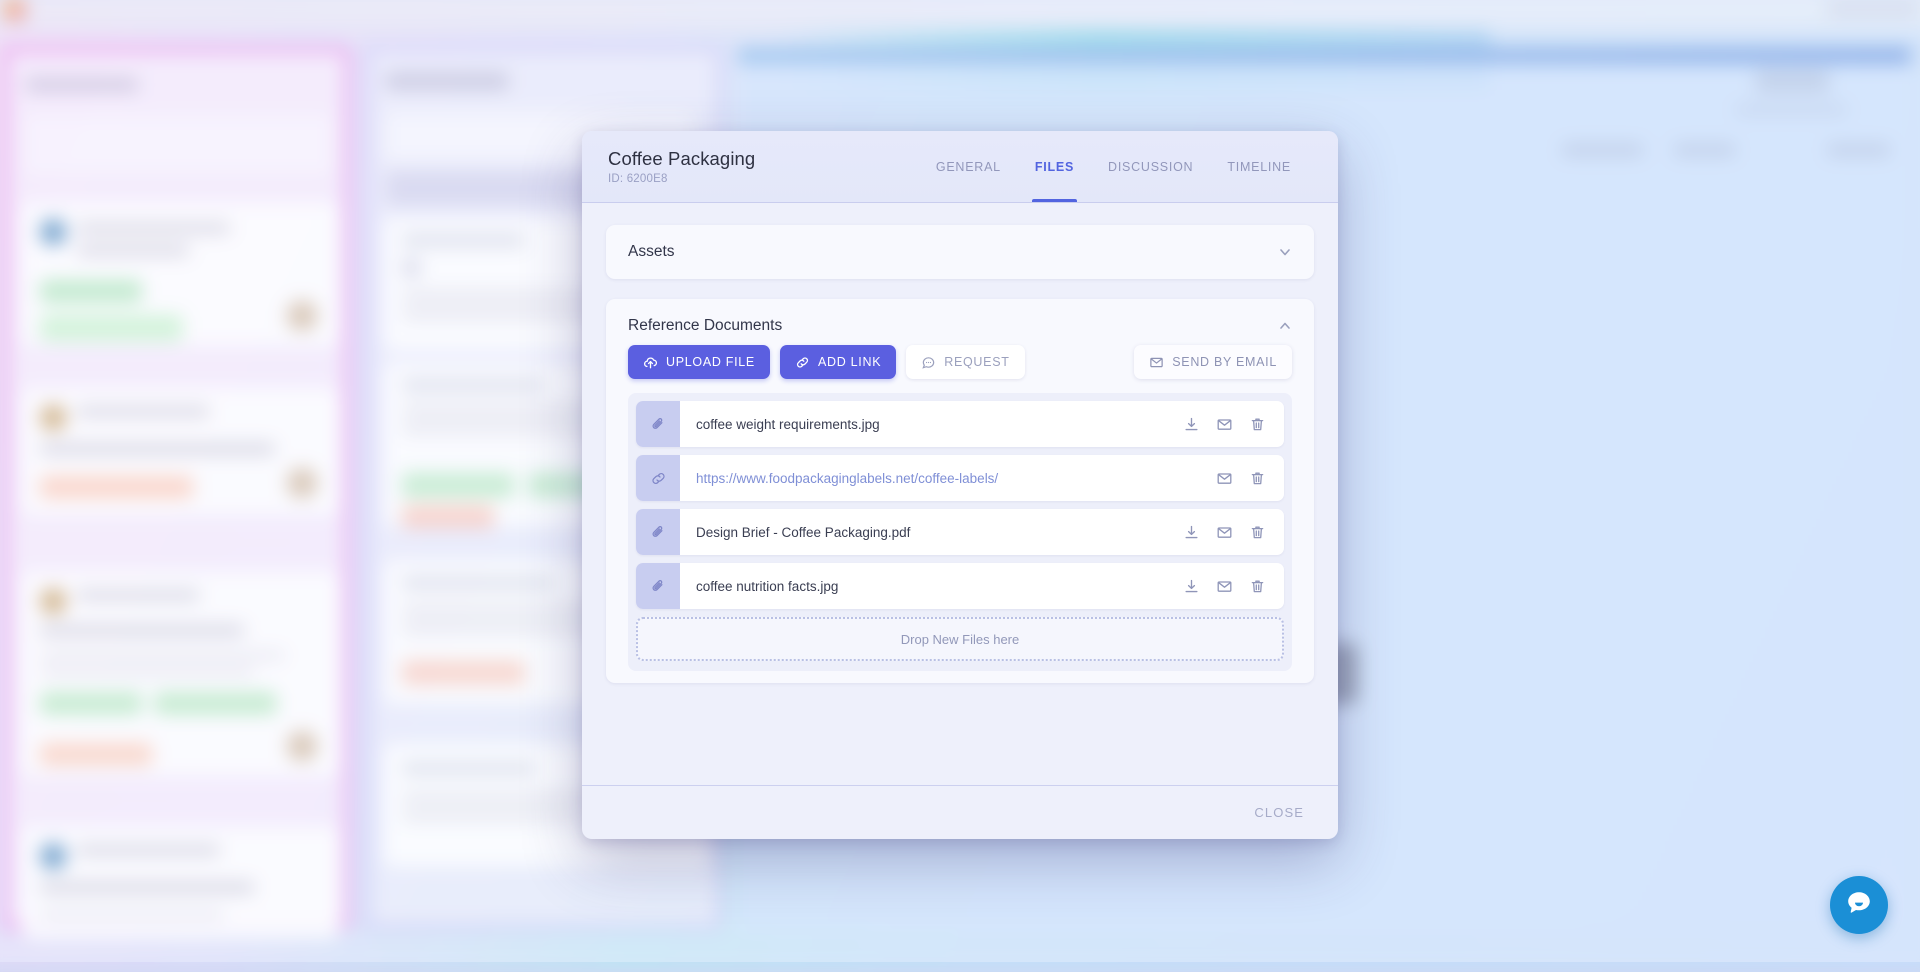  I want to click on chevron-down-icon, so click(1285, 252).